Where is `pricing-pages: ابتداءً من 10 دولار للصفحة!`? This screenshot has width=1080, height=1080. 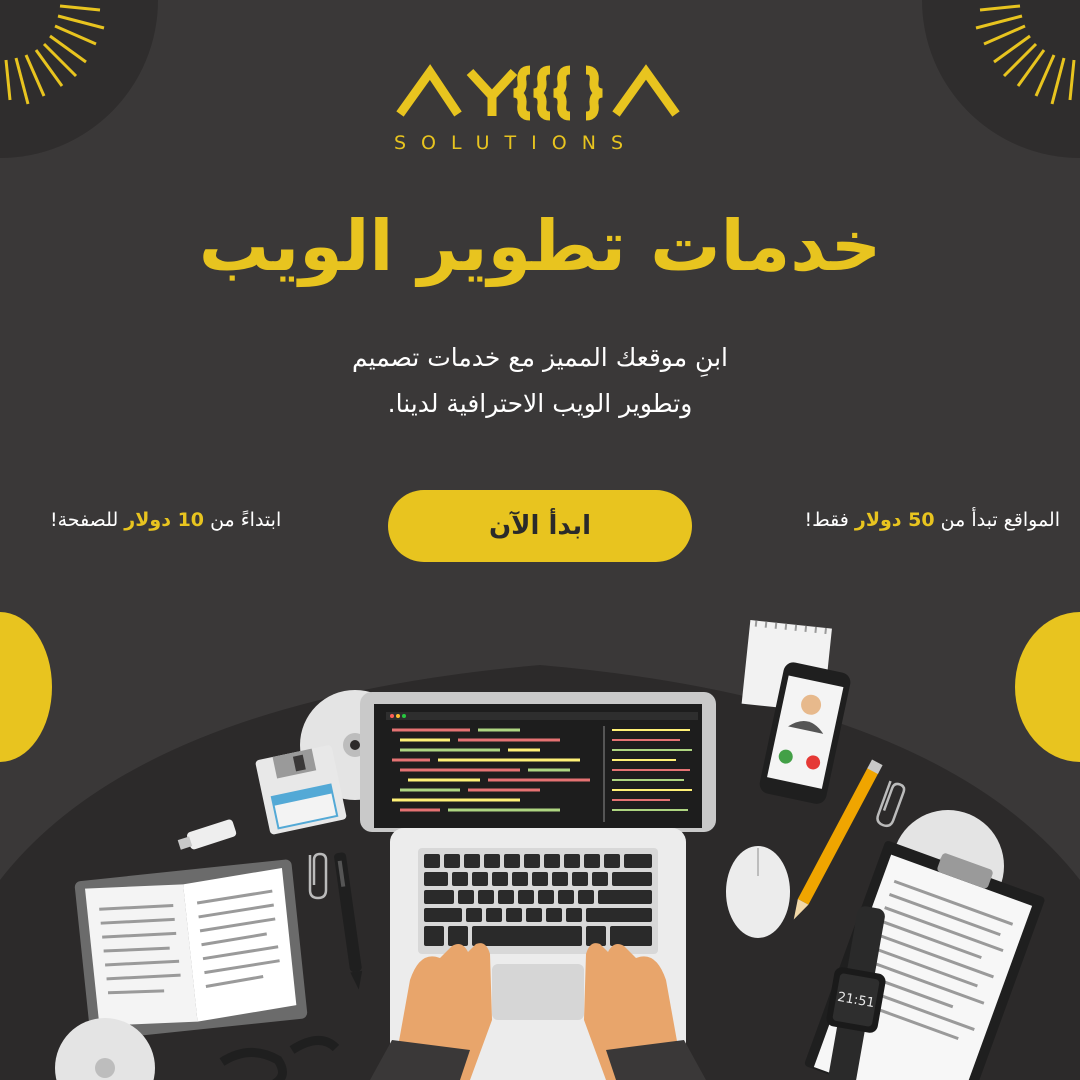
pricing-pages: ابتداءً من 10 دولار للصفحة! is located at coordinates (165, 520).